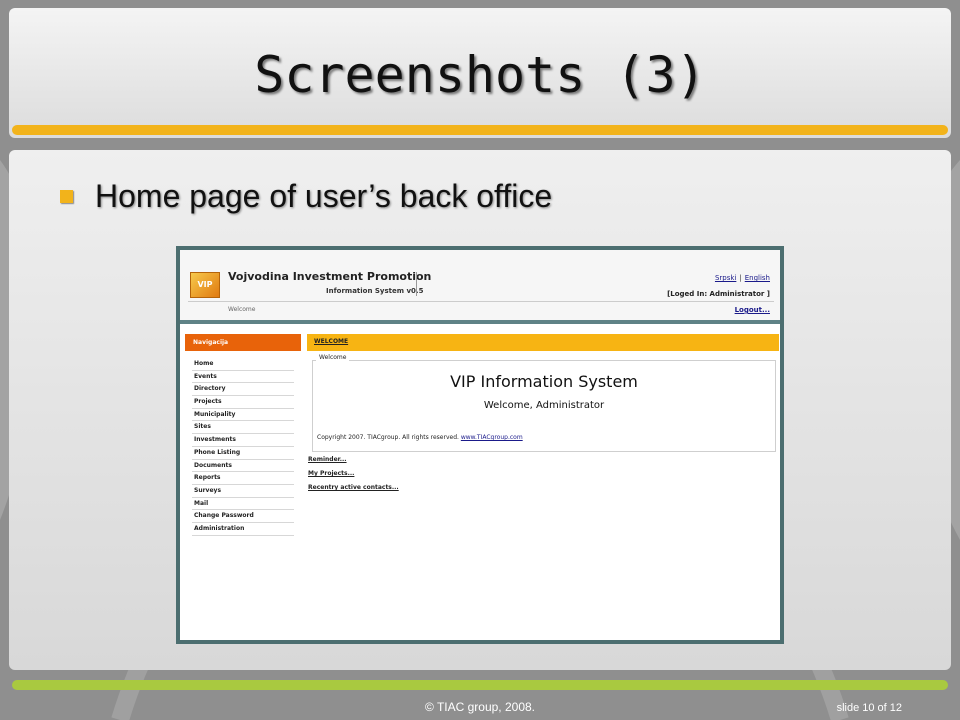  I want to click on title-separator, so click(416, 284).